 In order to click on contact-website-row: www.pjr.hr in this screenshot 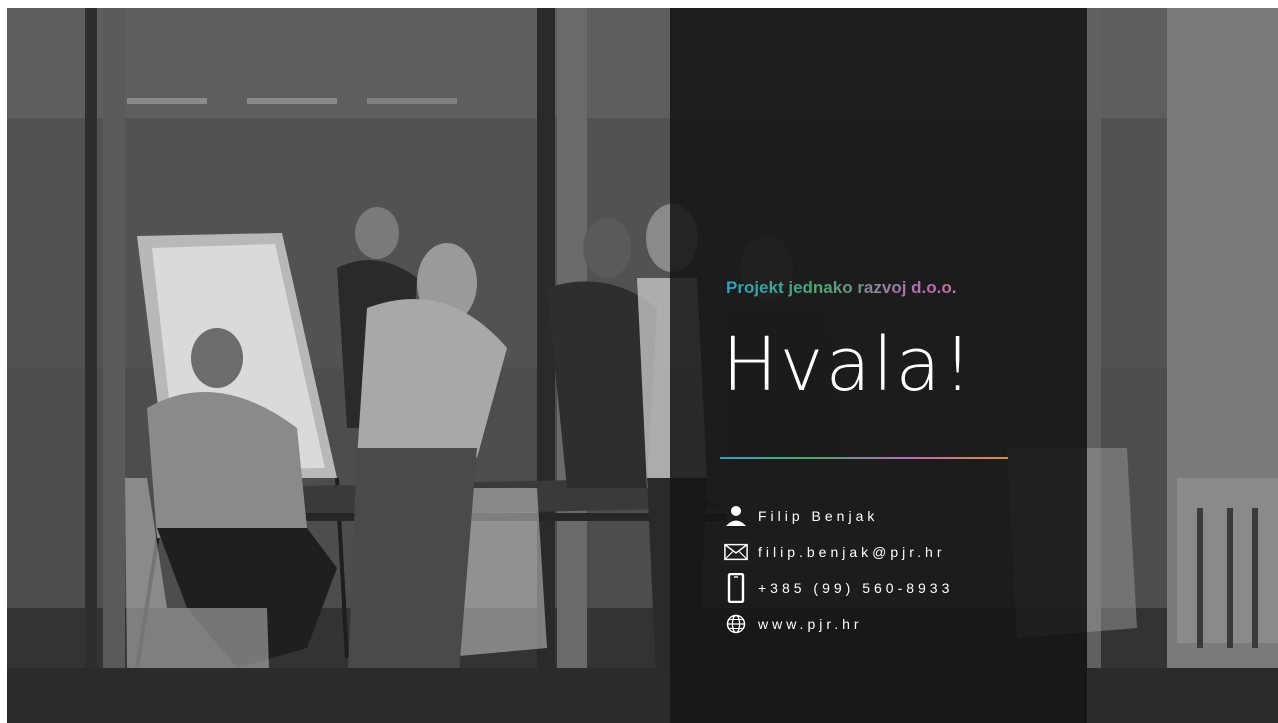, I will do `click(793, 624)`.